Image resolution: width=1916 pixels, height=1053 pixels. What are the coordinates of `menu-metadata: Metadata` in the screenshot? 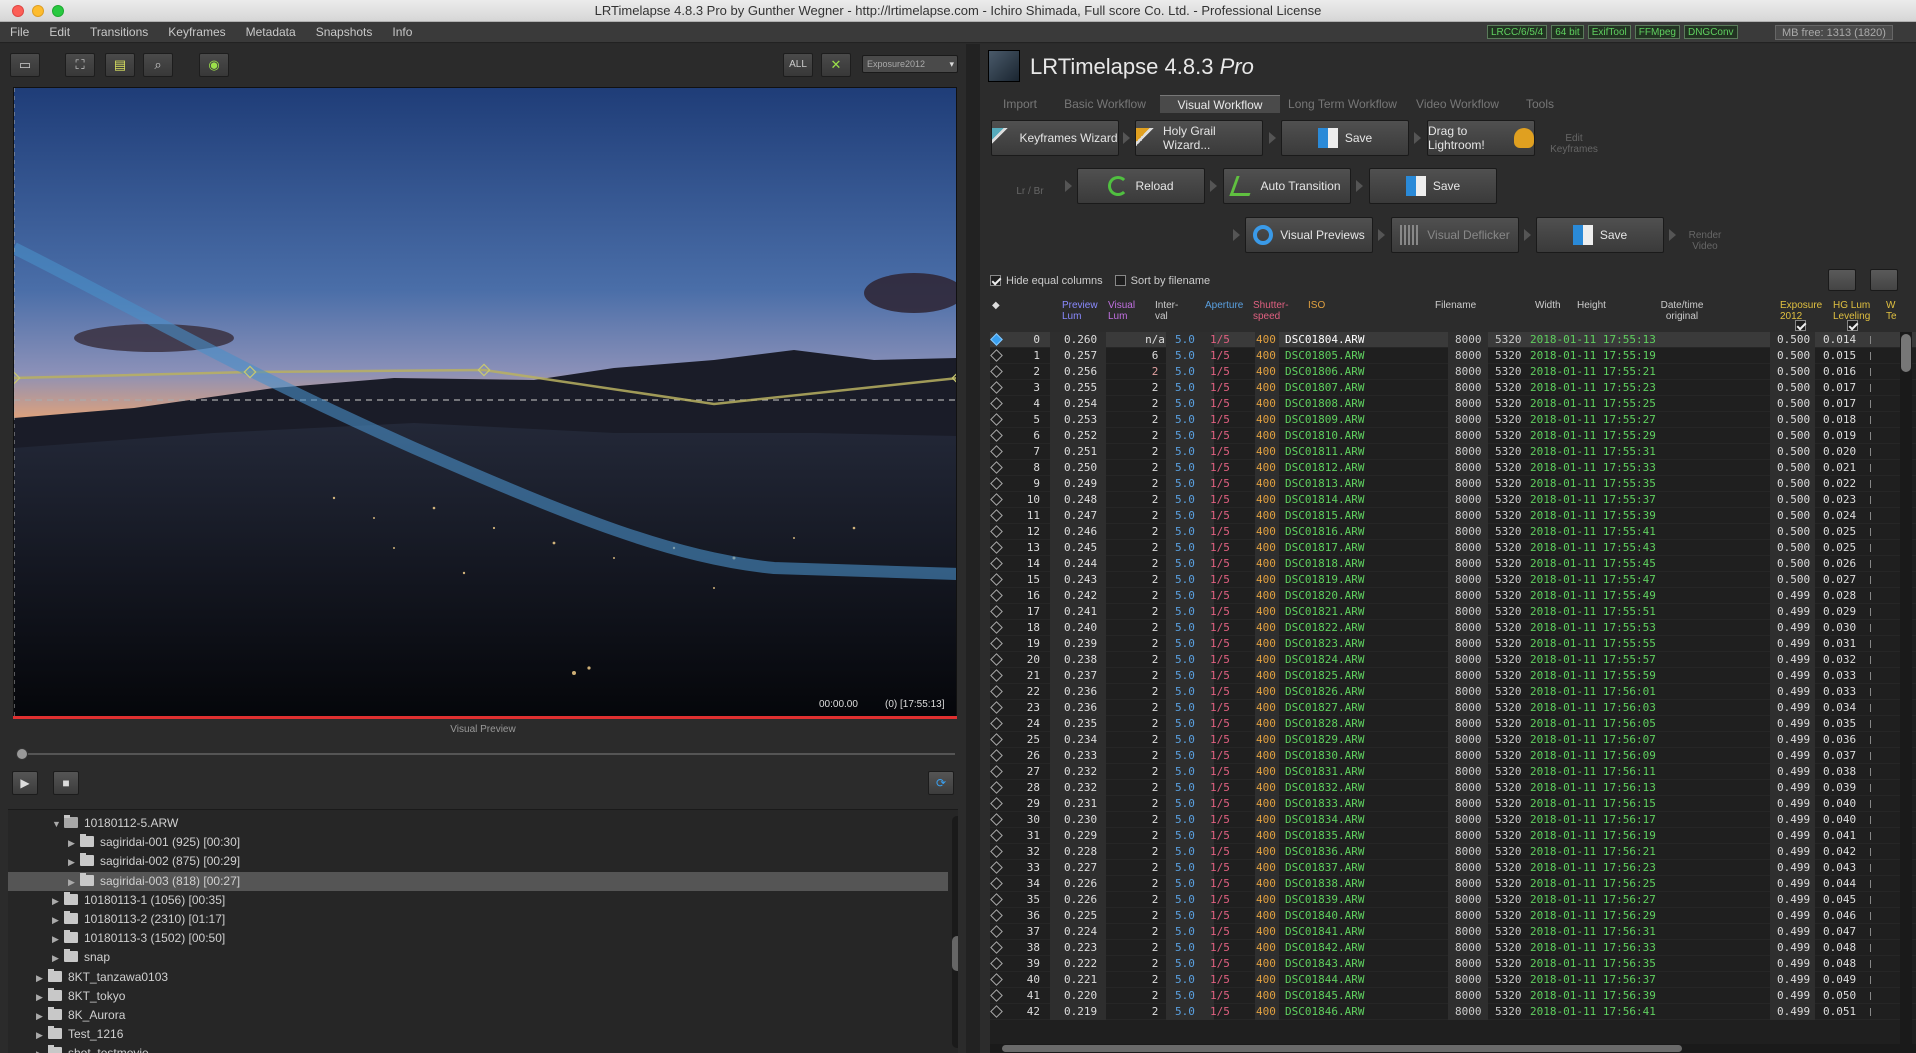 It's located at (271, 32).